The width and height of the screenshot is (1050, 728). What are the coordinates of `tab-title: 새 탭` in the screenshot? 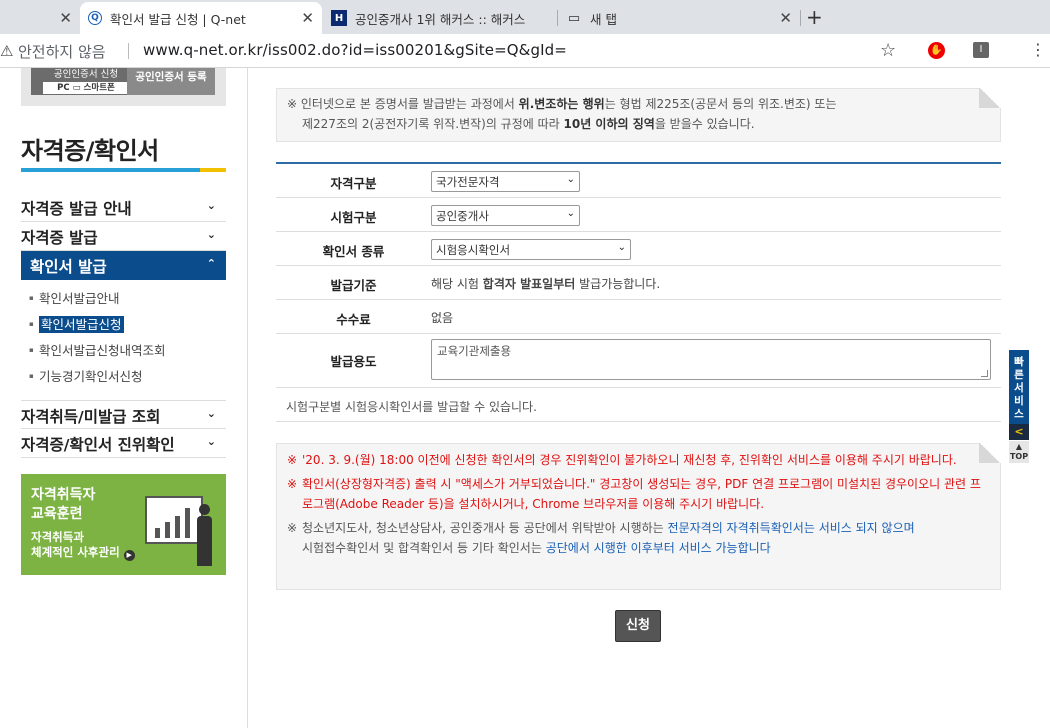 It's located at (603, 19).